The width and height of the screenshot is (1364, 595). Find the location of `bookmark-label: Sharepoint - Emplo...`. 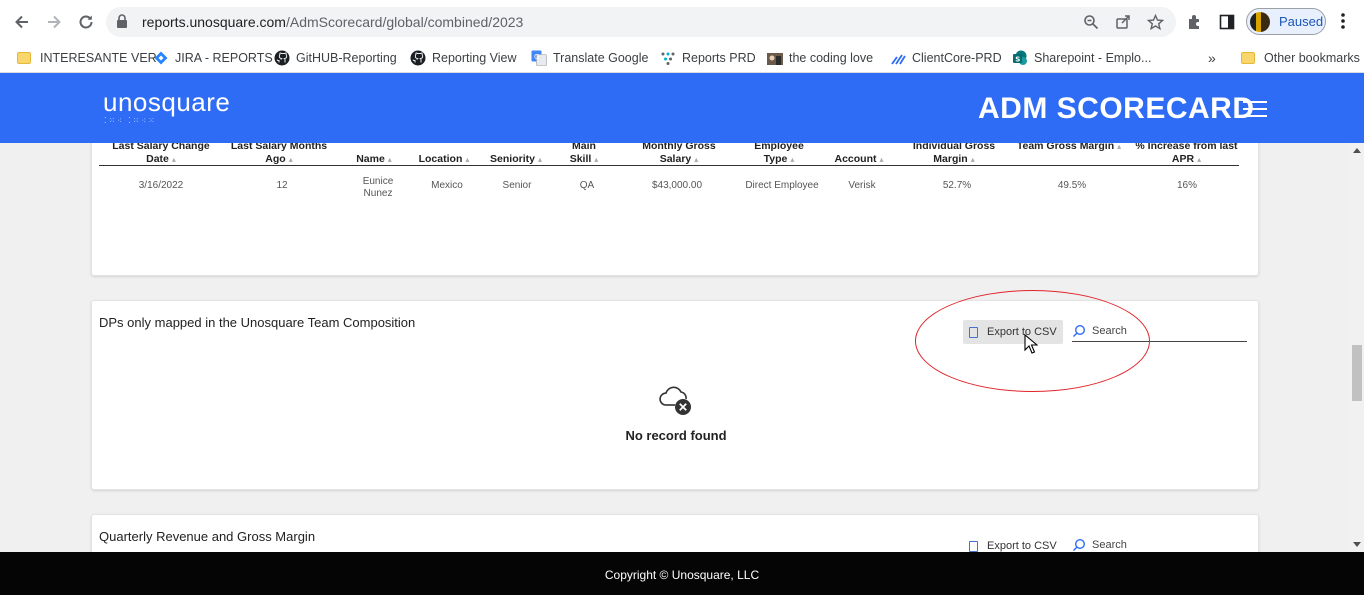

bookmark-label: Sharepoint - Emplo... is located at coordinates (1093, 58).